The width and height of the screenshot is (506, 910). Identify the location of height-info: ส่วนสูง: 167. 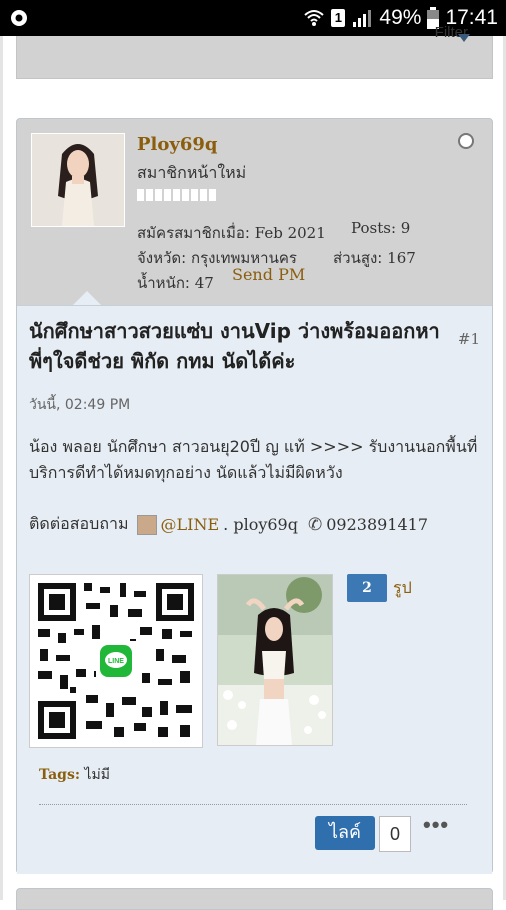
(374, 258).